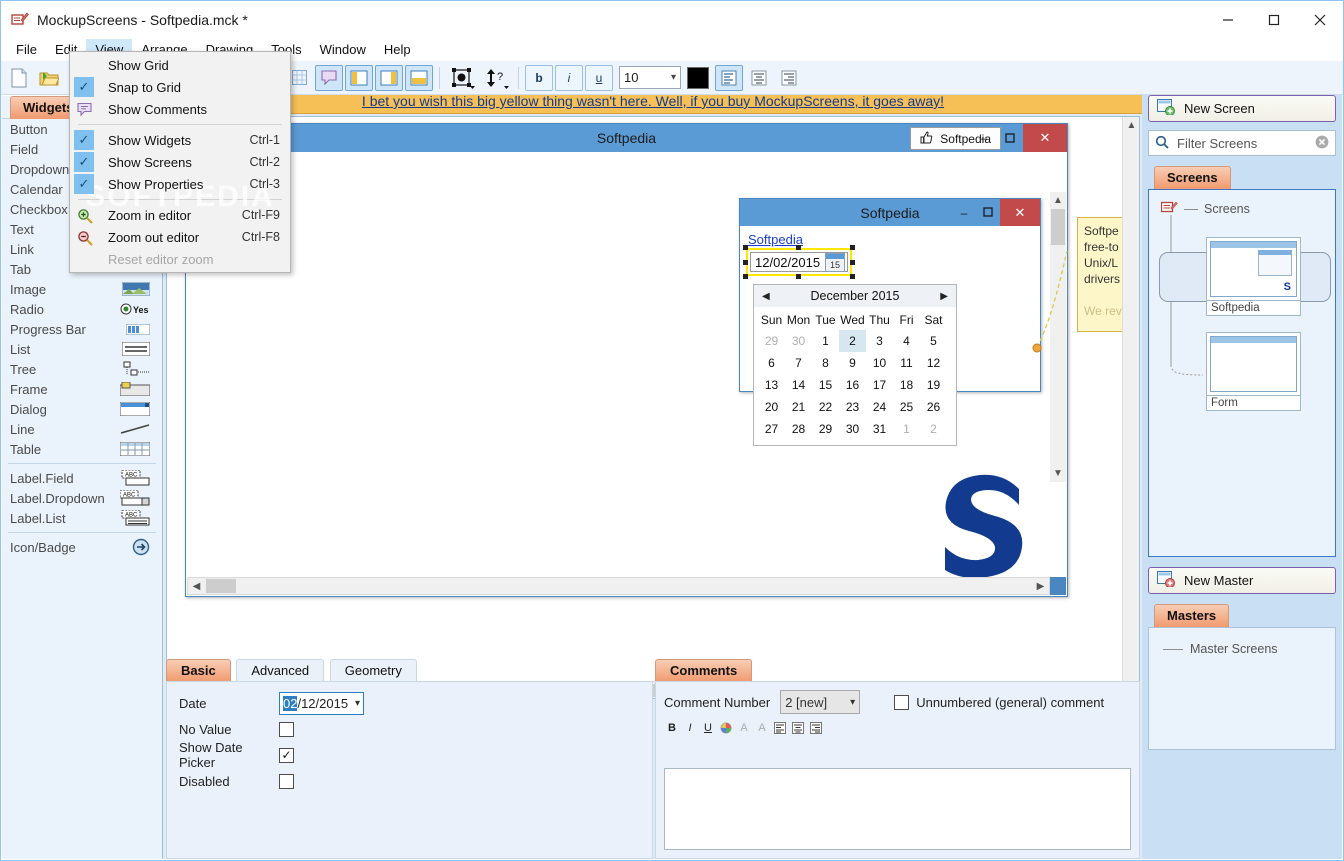 This screenshot has height=861, width=1344. Describe the element at coordinates (82, 518) in the screenshot. I see `widget-item-label-list: Label.List ABC` at that location.